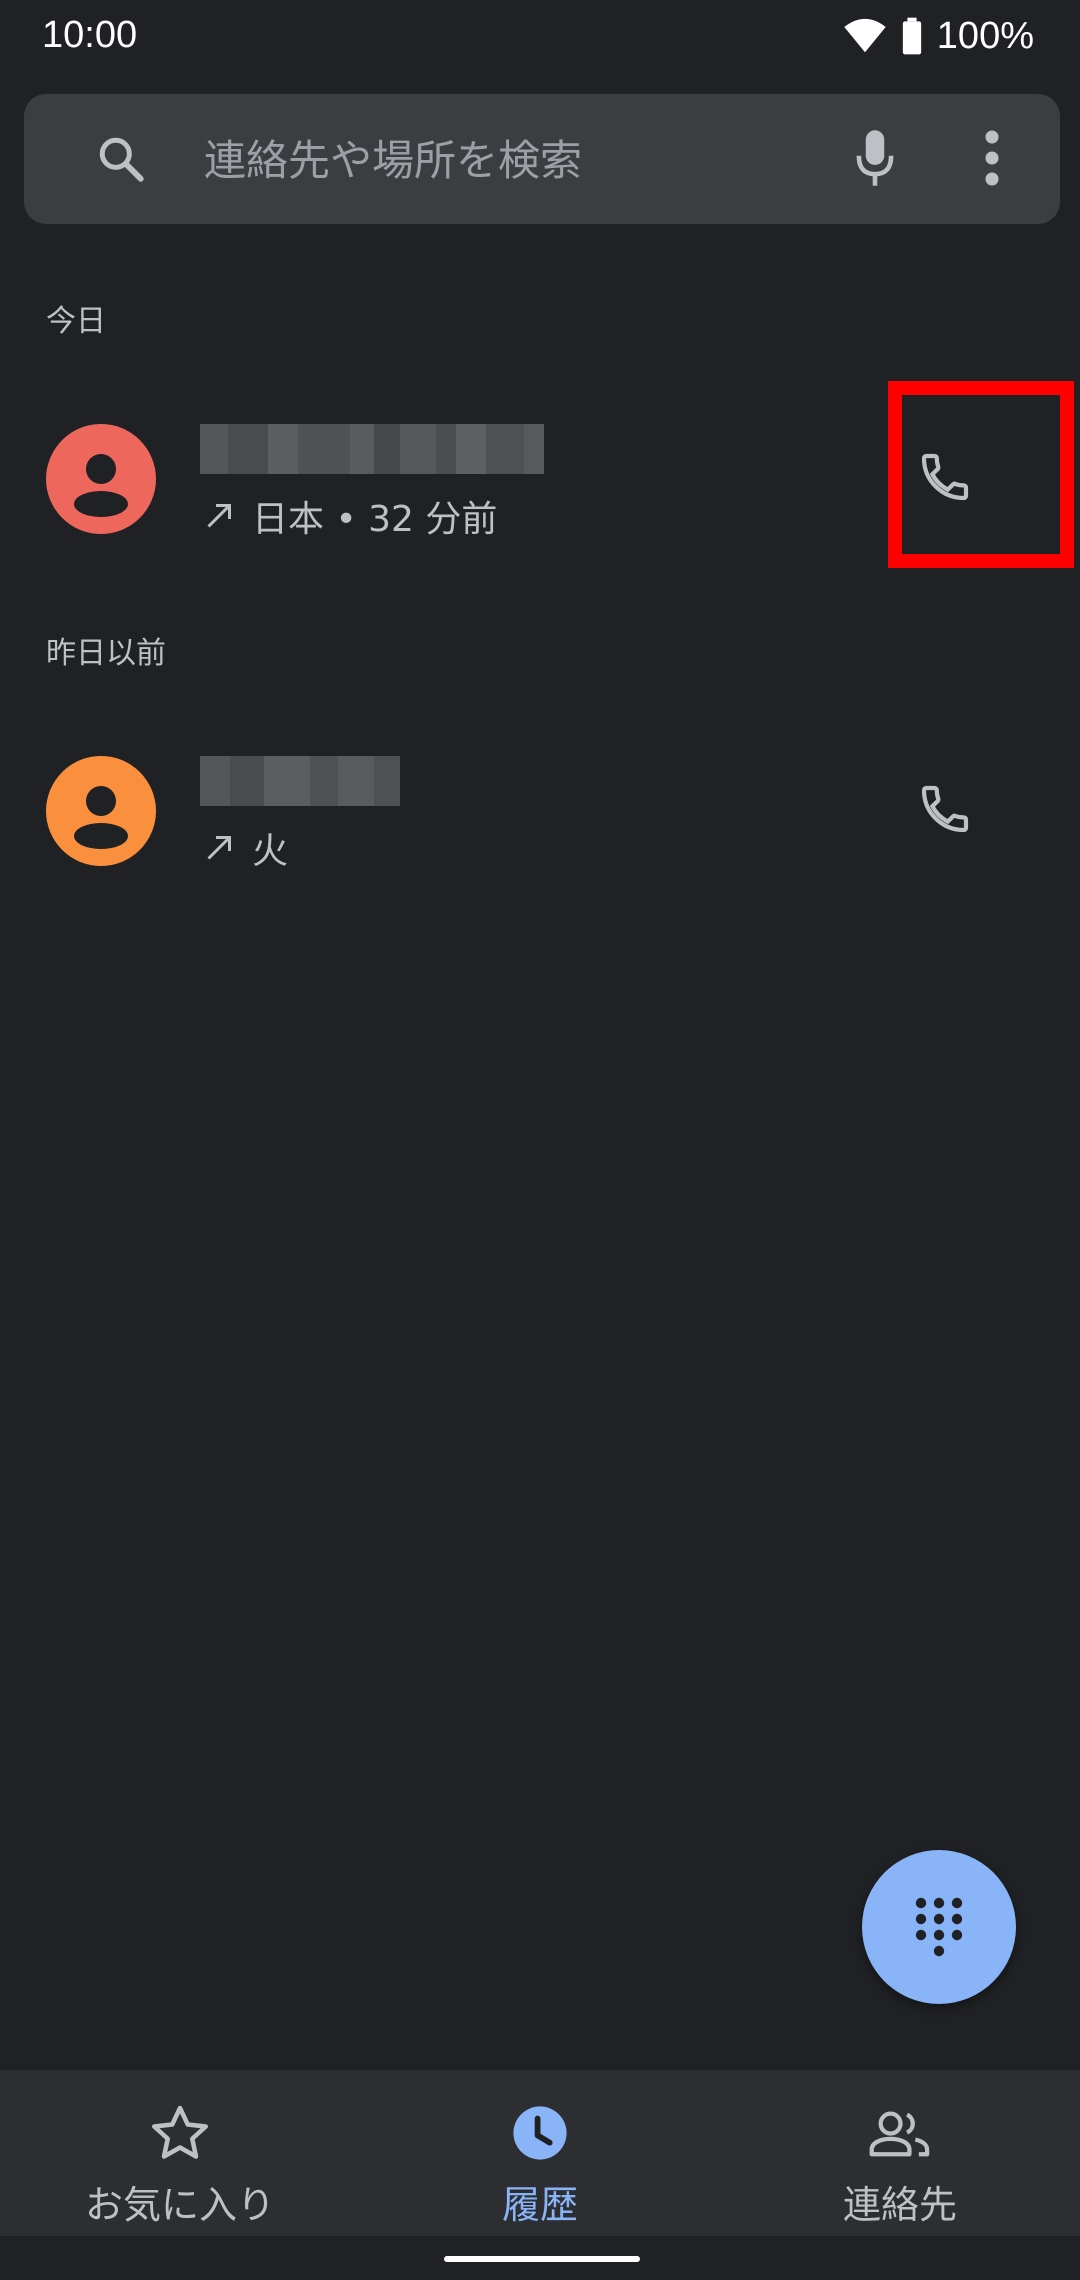  What do you see at coordinates (540, 36) in the screenshot?
I see `status-bar: 10:00 100%` at bounding box center [540, 36].